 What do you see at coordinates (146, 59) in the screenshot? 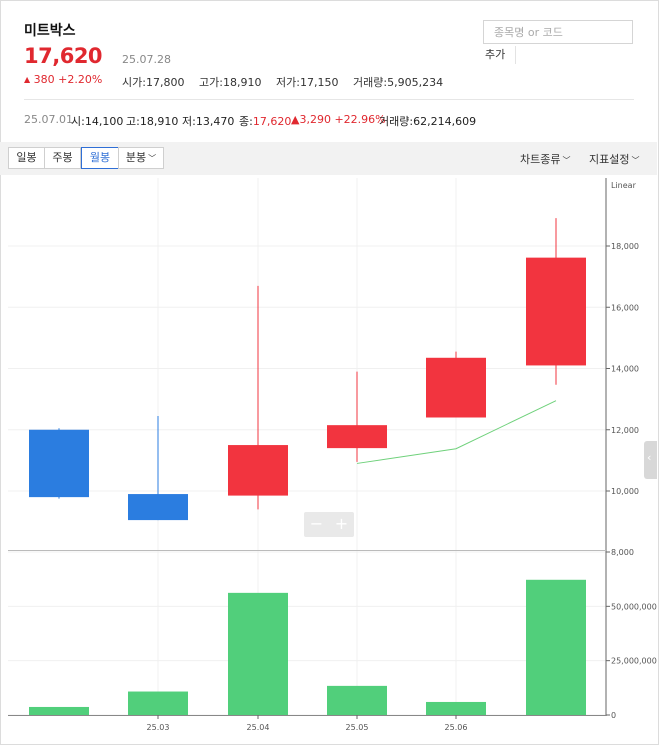
I see `quote-date: 25.07.28` at bounding box center [146, 59].